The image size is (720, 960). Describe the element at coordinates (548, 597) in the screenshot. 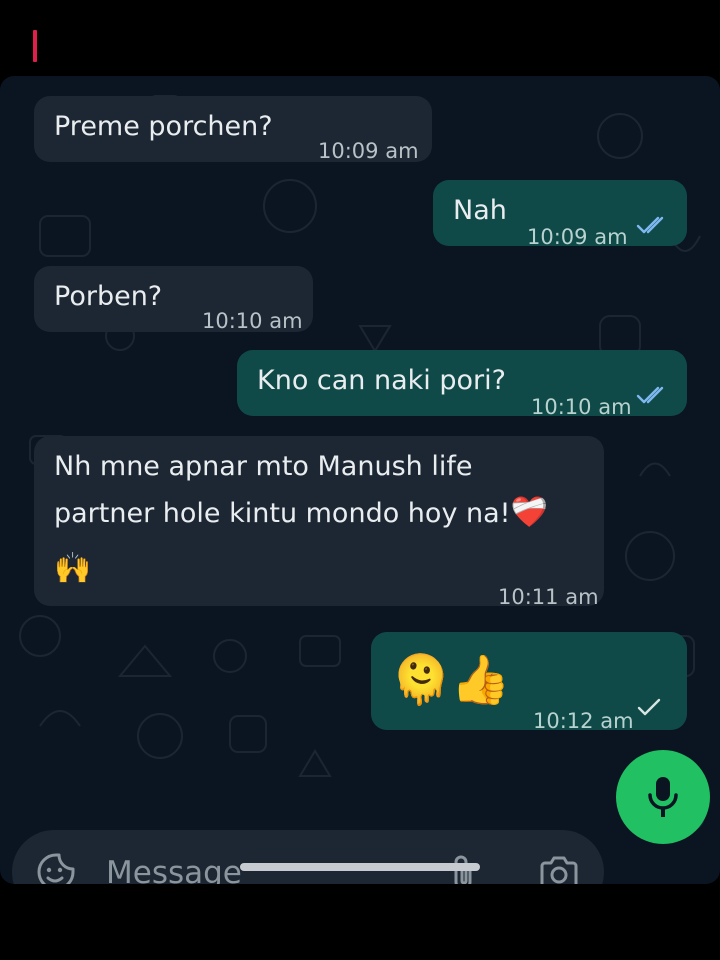

I see `message-time: 10:11 am` at that location.